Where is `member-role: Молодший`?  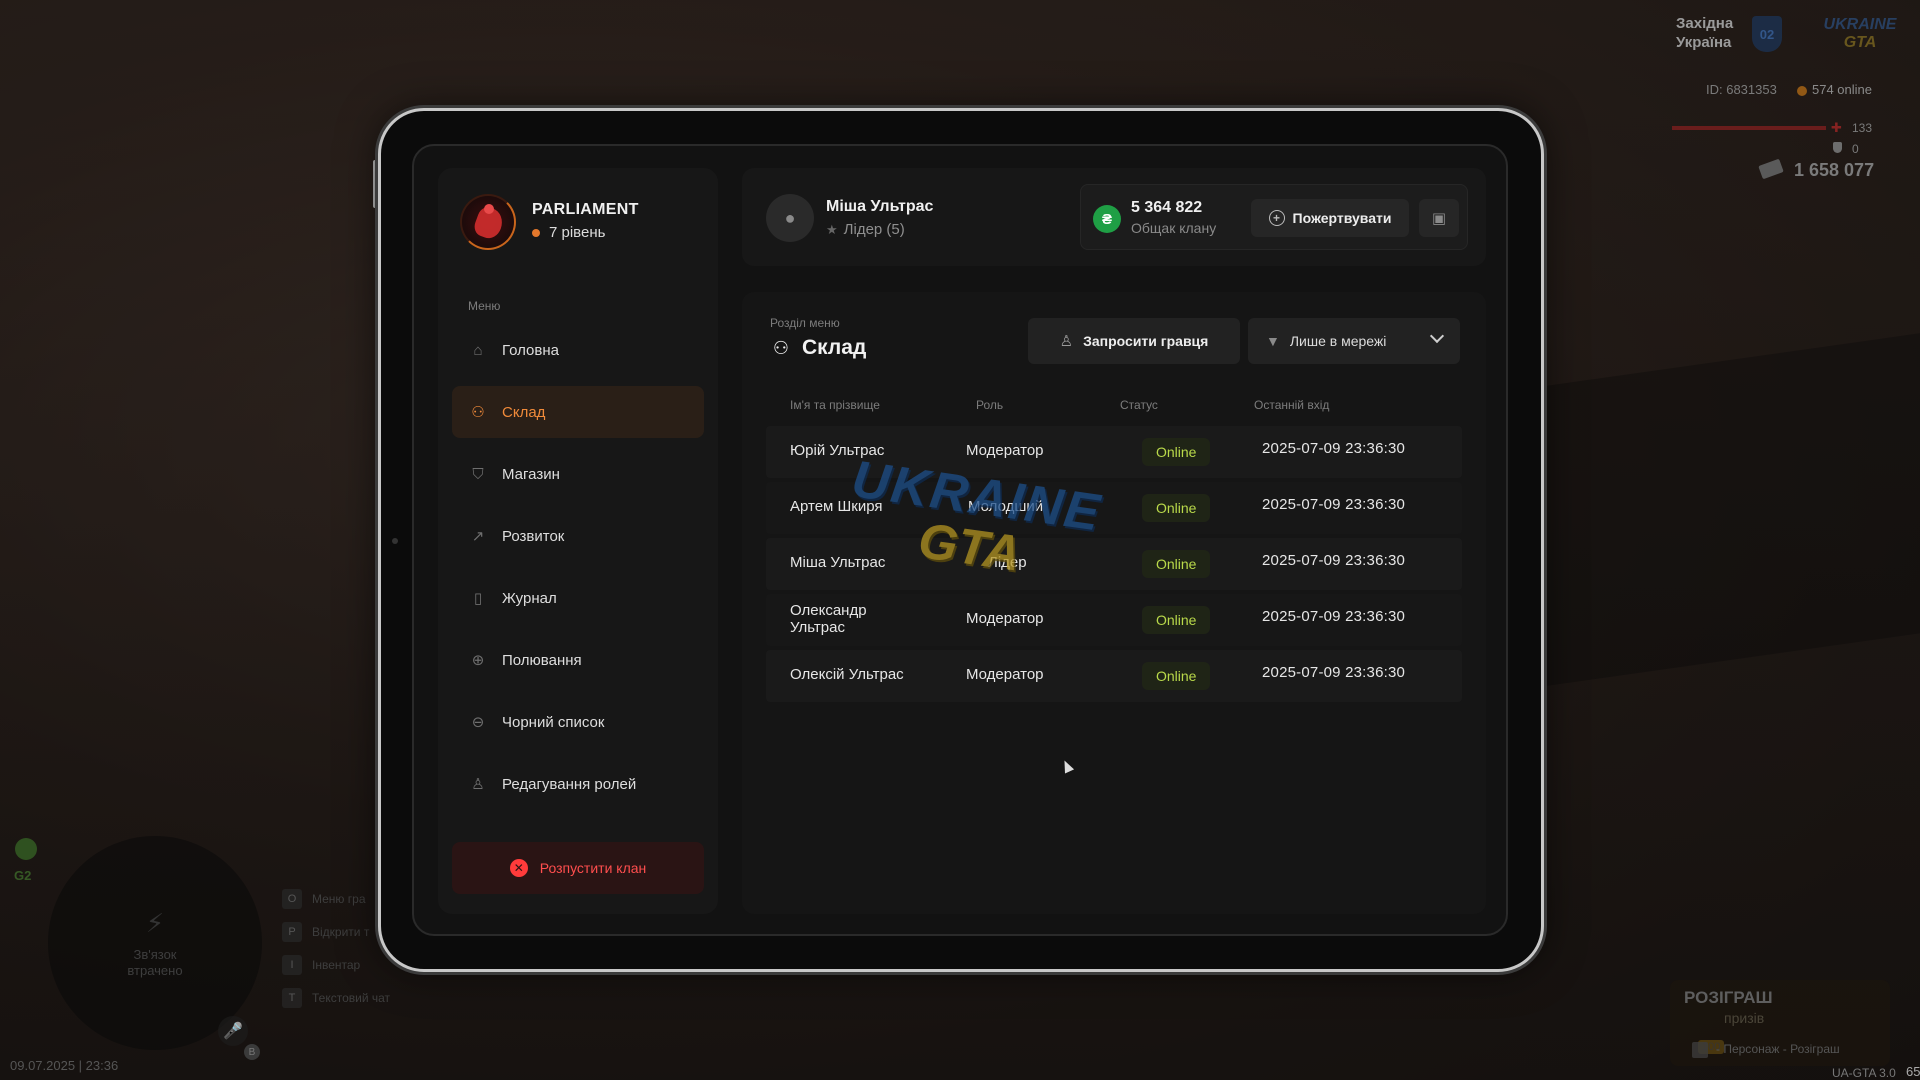
member-role: Молодший is located at coordinates (1006, 506).